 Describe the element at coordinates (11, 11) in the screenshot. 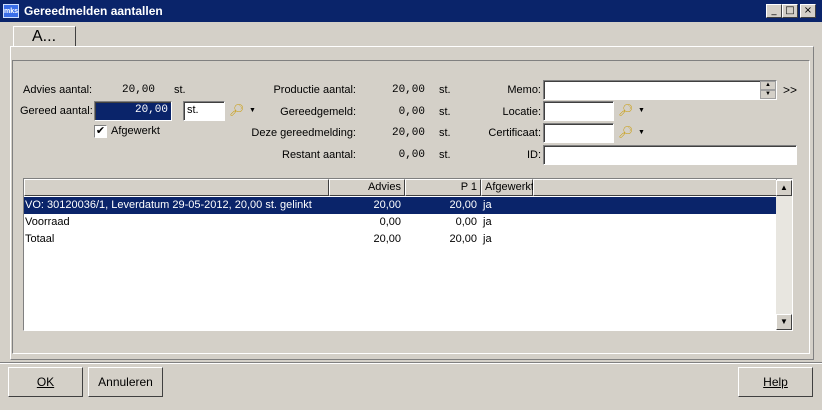

I see `app-icon: mks` at that location.